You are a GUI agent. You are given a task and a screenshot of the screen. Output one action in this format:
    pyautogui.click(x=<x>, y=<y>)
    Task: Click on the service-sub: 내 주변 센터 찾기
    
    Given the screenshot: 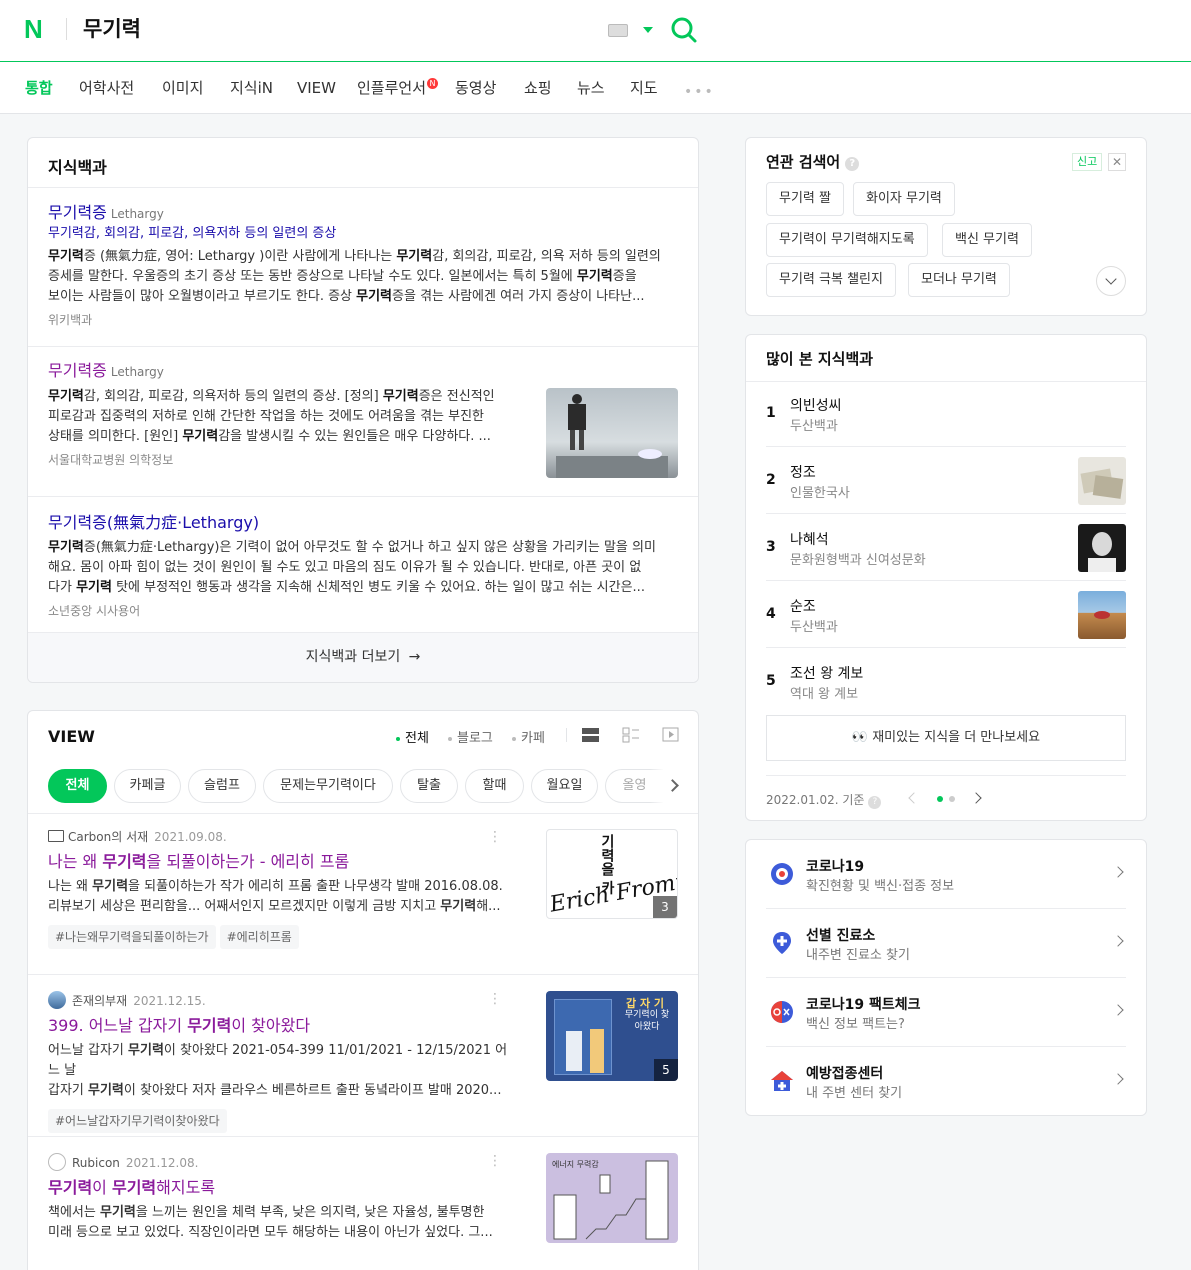 What is the action you would take?
    pyautogui.click(x=854, y=1093)
    